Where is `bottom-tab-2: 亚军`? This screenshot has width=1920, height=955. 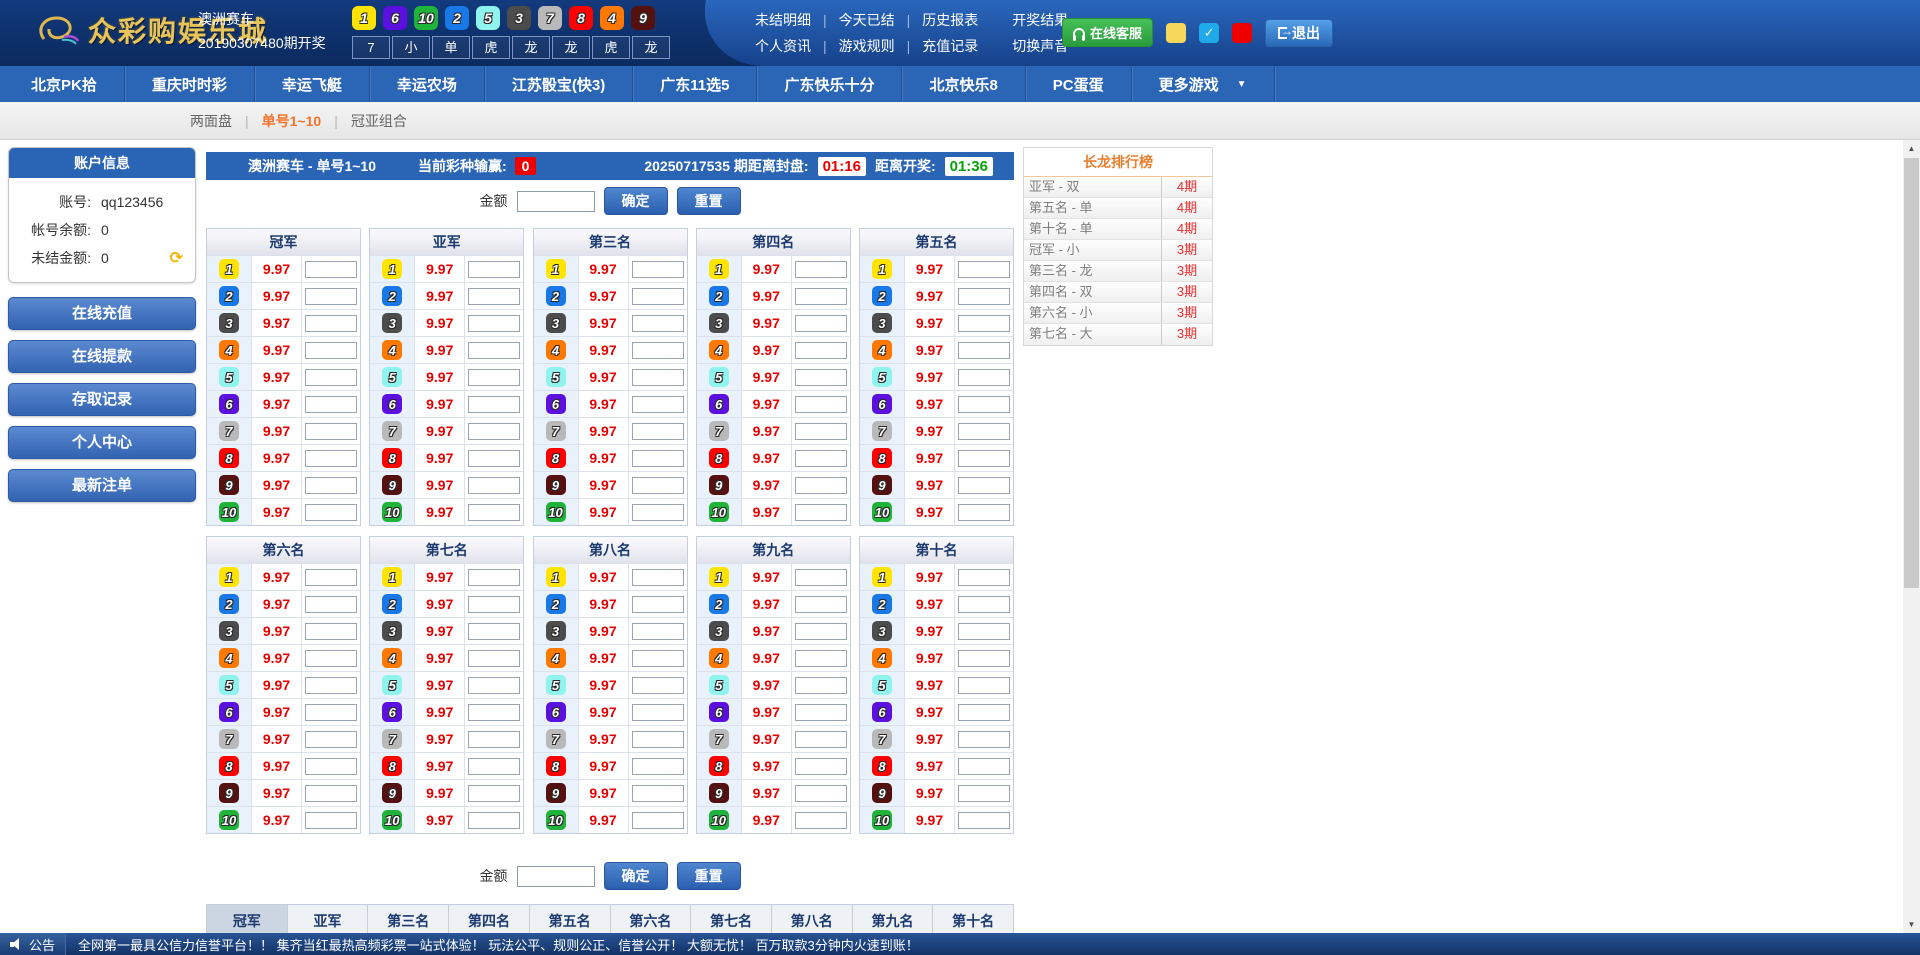
bottom-tab-2: 亚军 is located at coordinates (328, 919).